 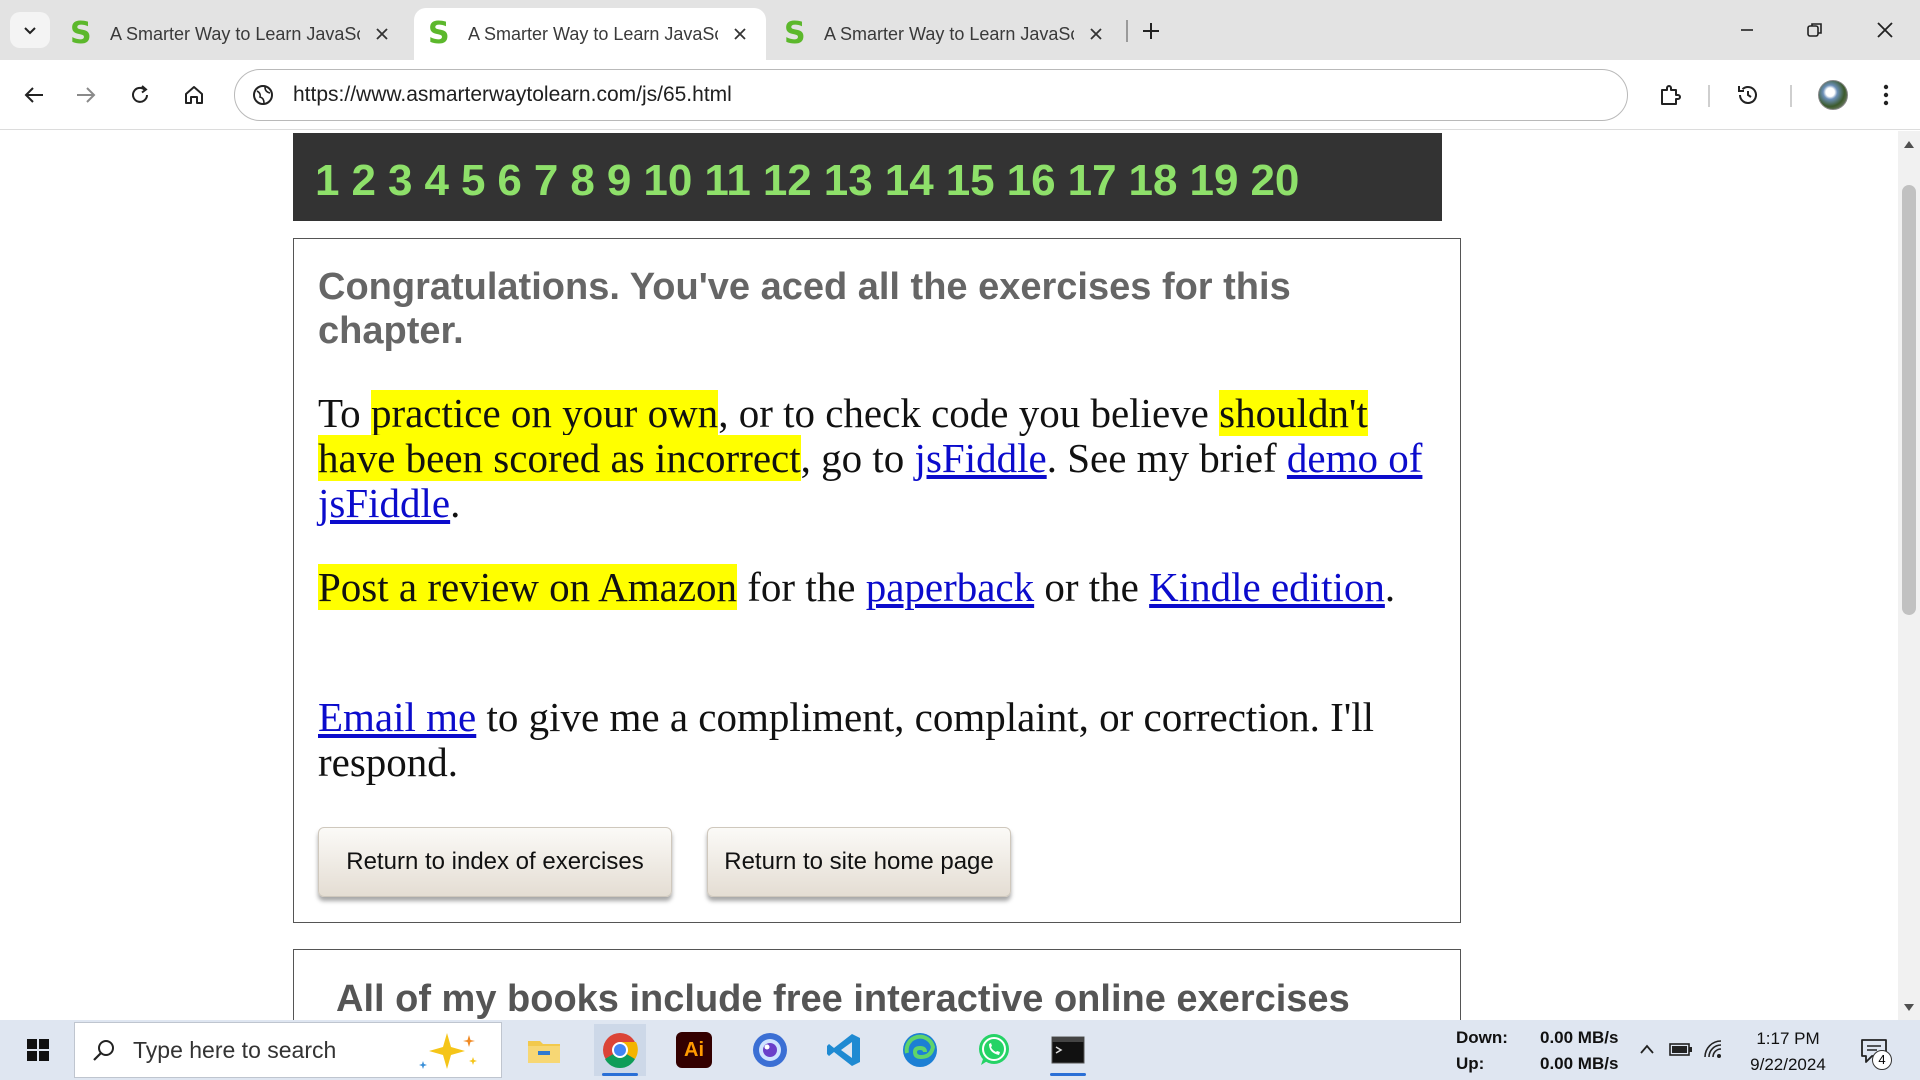 What do you see at coordinates (1267, 587) in the screenshot?
I see `kindle-edition-link: Kindle edition` at bounding box center [1267, 587].